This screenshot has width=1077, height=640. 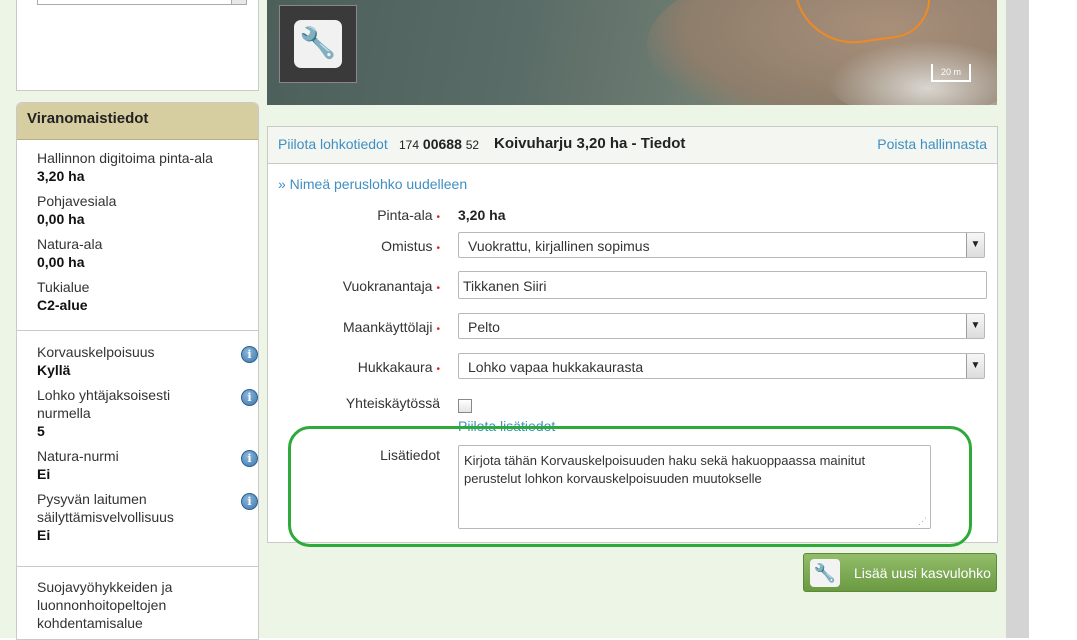 I want to click on lessor-label: Vuokranantaja •, so click(x=391, y=286).